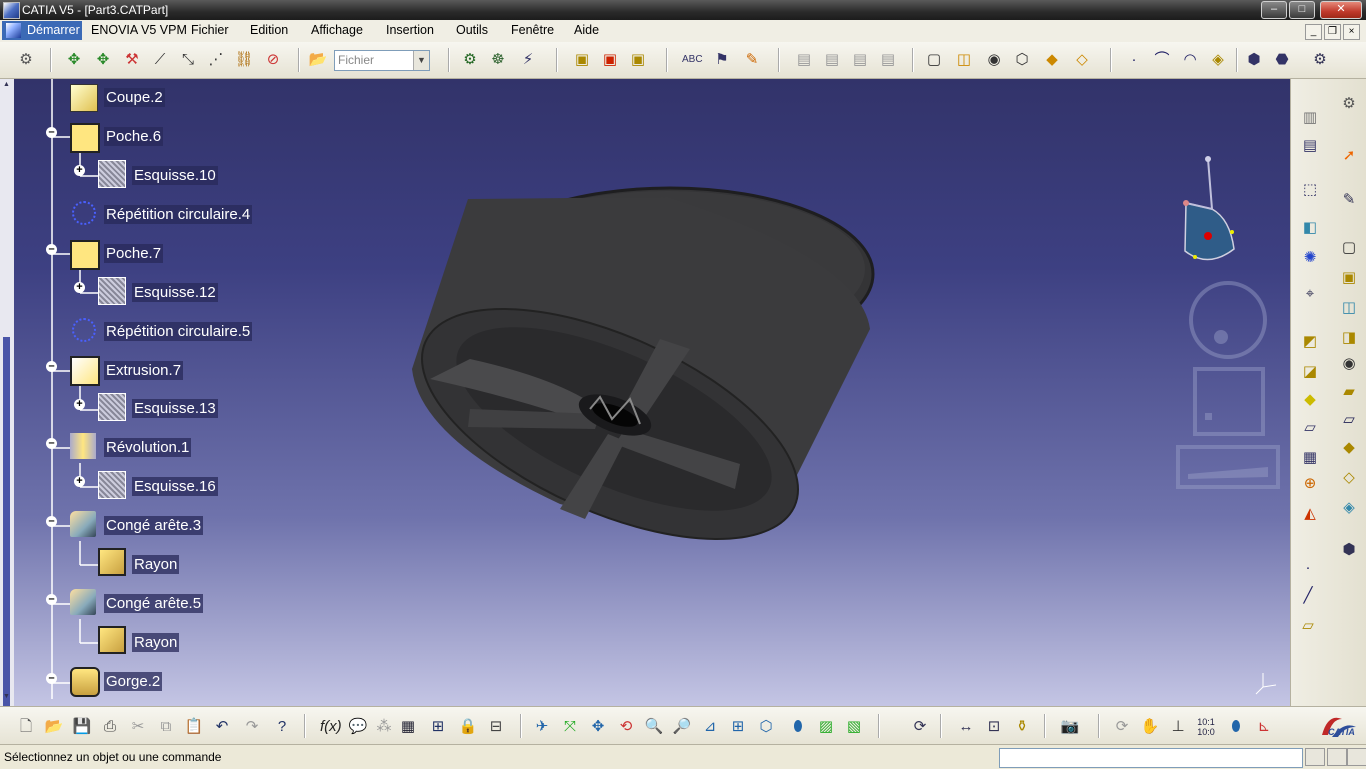  I want to click on hole-right-icon: ◨, so click(1349, 338).